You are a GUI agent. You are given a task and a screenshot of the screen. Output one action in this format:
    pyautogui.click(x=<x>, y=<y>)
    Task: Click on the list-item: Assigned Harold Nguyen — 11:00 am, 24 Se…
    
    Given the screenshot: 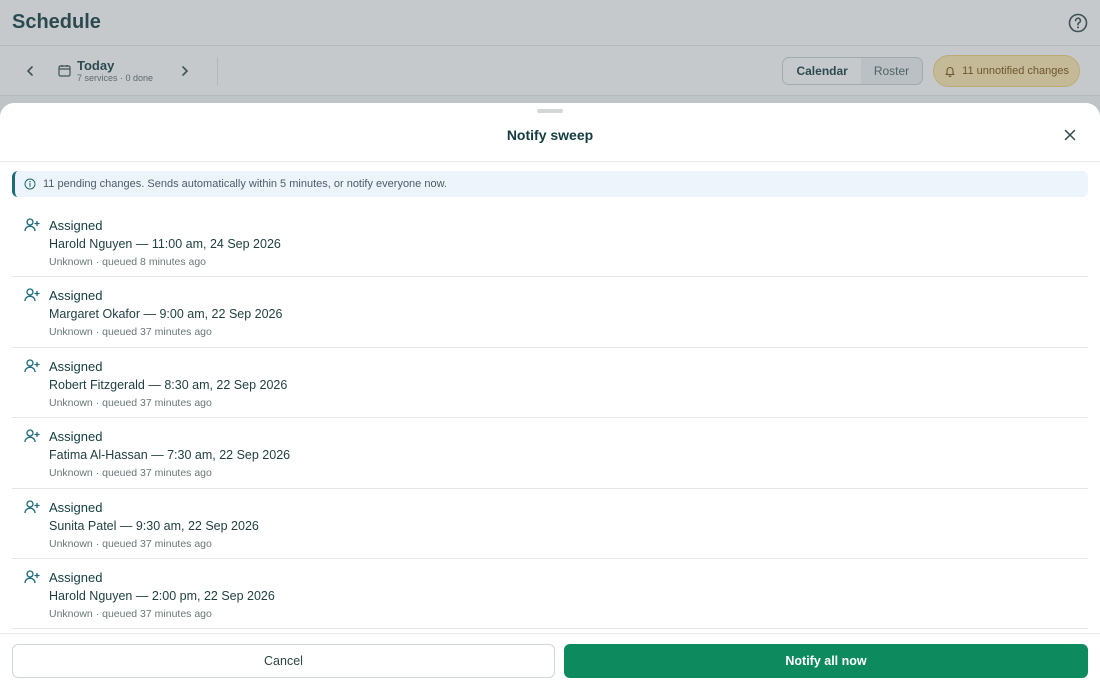 What is the action you would take?
    pyautogui.click(x=550, y=242)
    